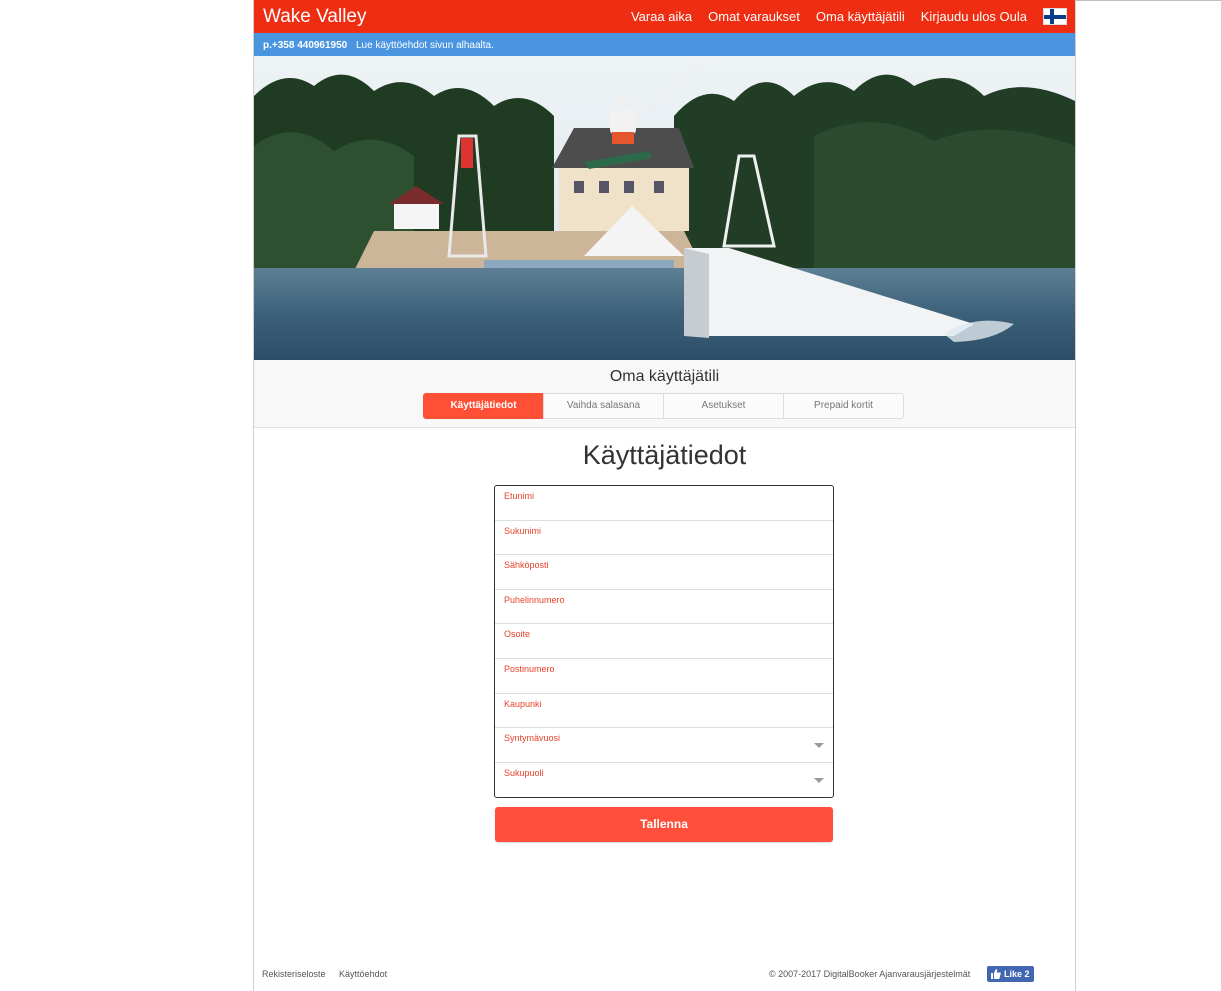 This screenshot has width=1221, height=991. Describe the element at coordinates (664, 745) in the screenshot. I see `birth-year-field: Syntymävuosi` at that location.